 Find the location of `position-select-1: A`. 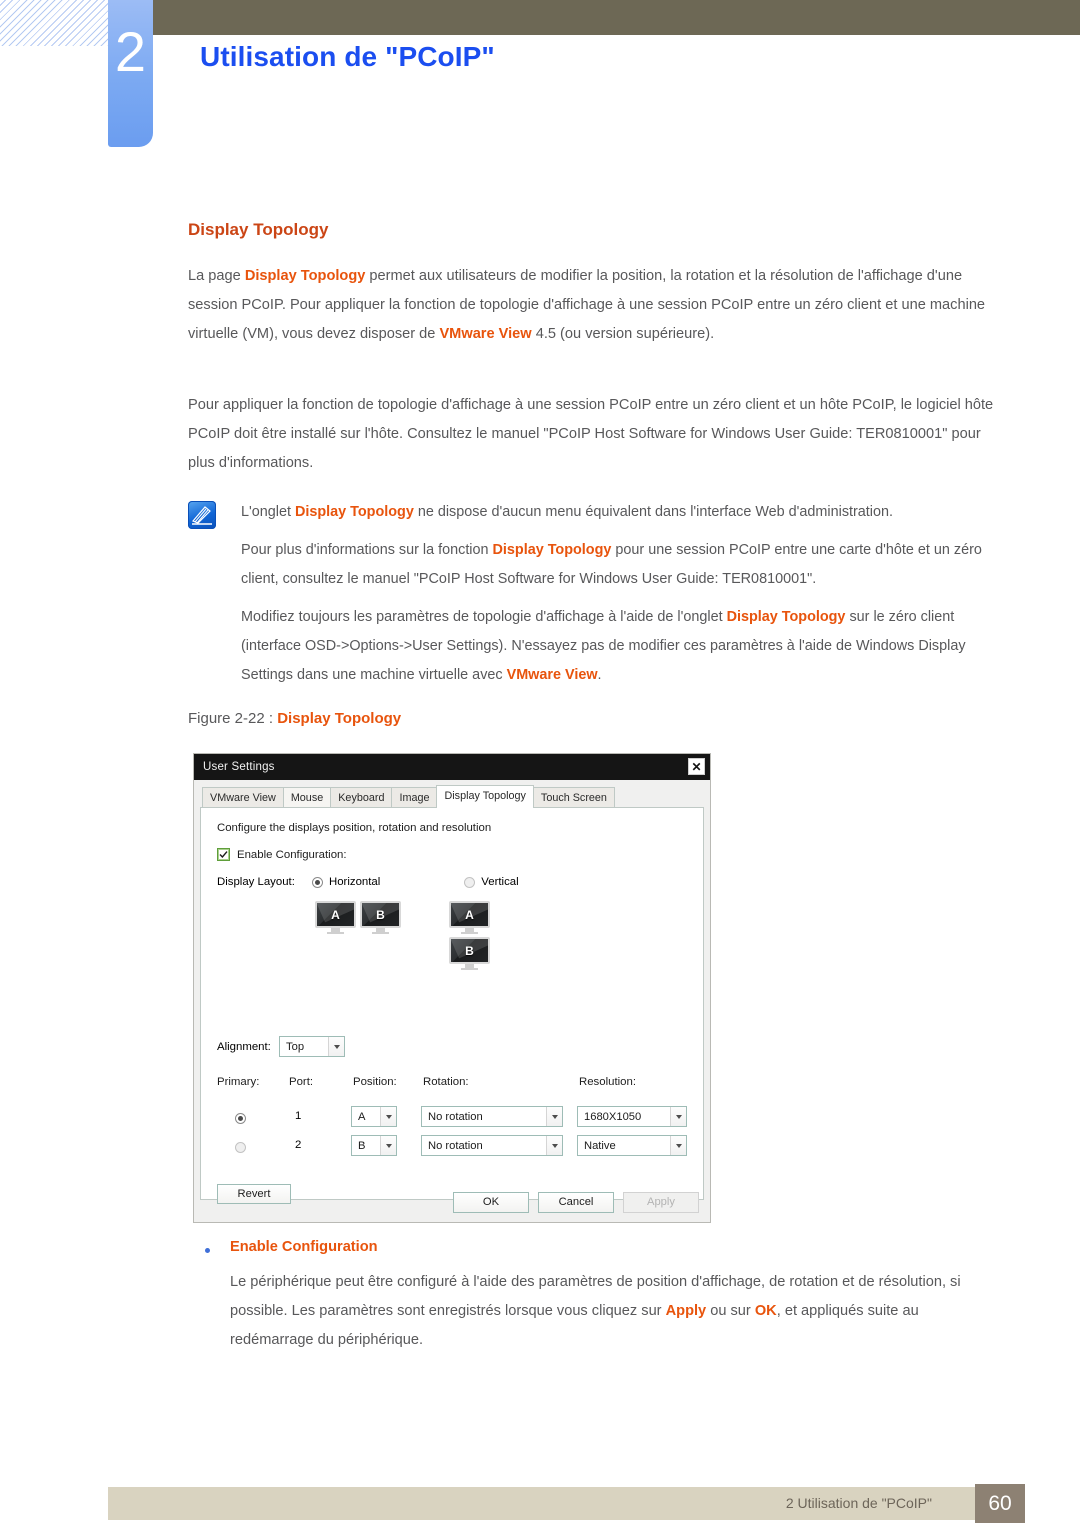

position-select-1: A is located at coordinates (374, 1116).